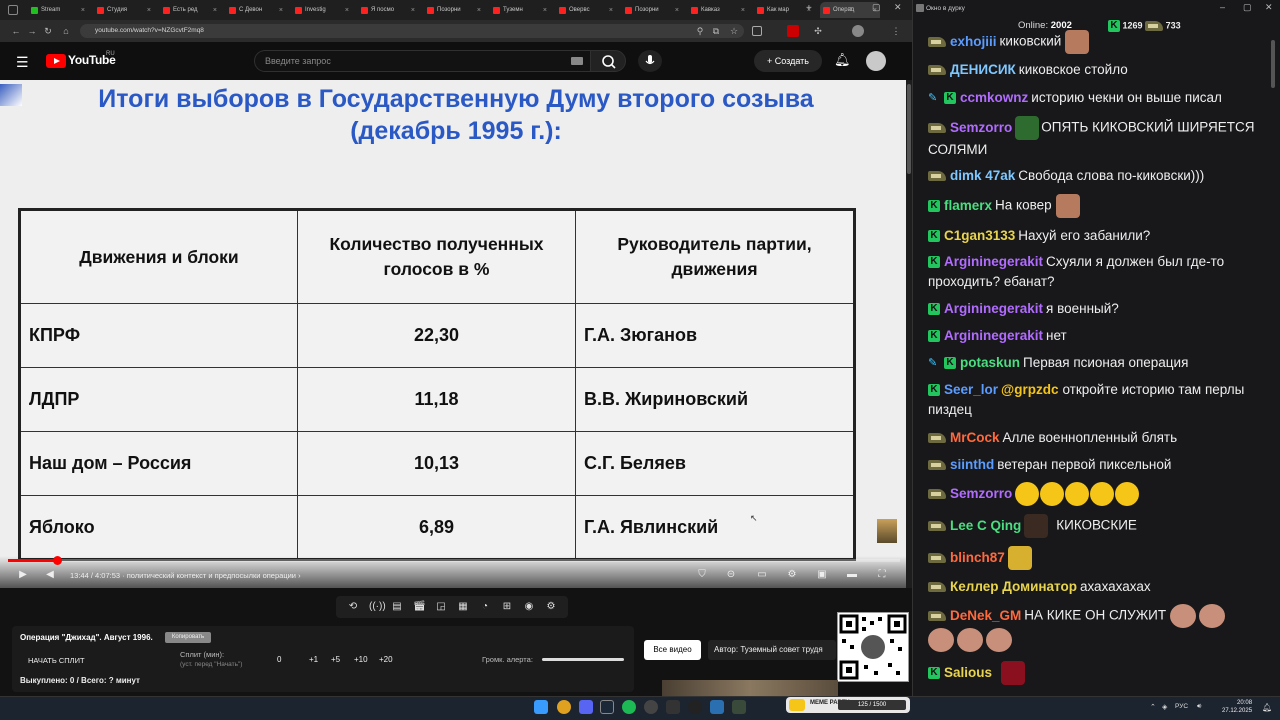 The width and height of the screenshot is (1280, 720). Describe the element at coordinates (256, 10) in the screenshot. I see `browser-tab: С Девон ×` at that location.